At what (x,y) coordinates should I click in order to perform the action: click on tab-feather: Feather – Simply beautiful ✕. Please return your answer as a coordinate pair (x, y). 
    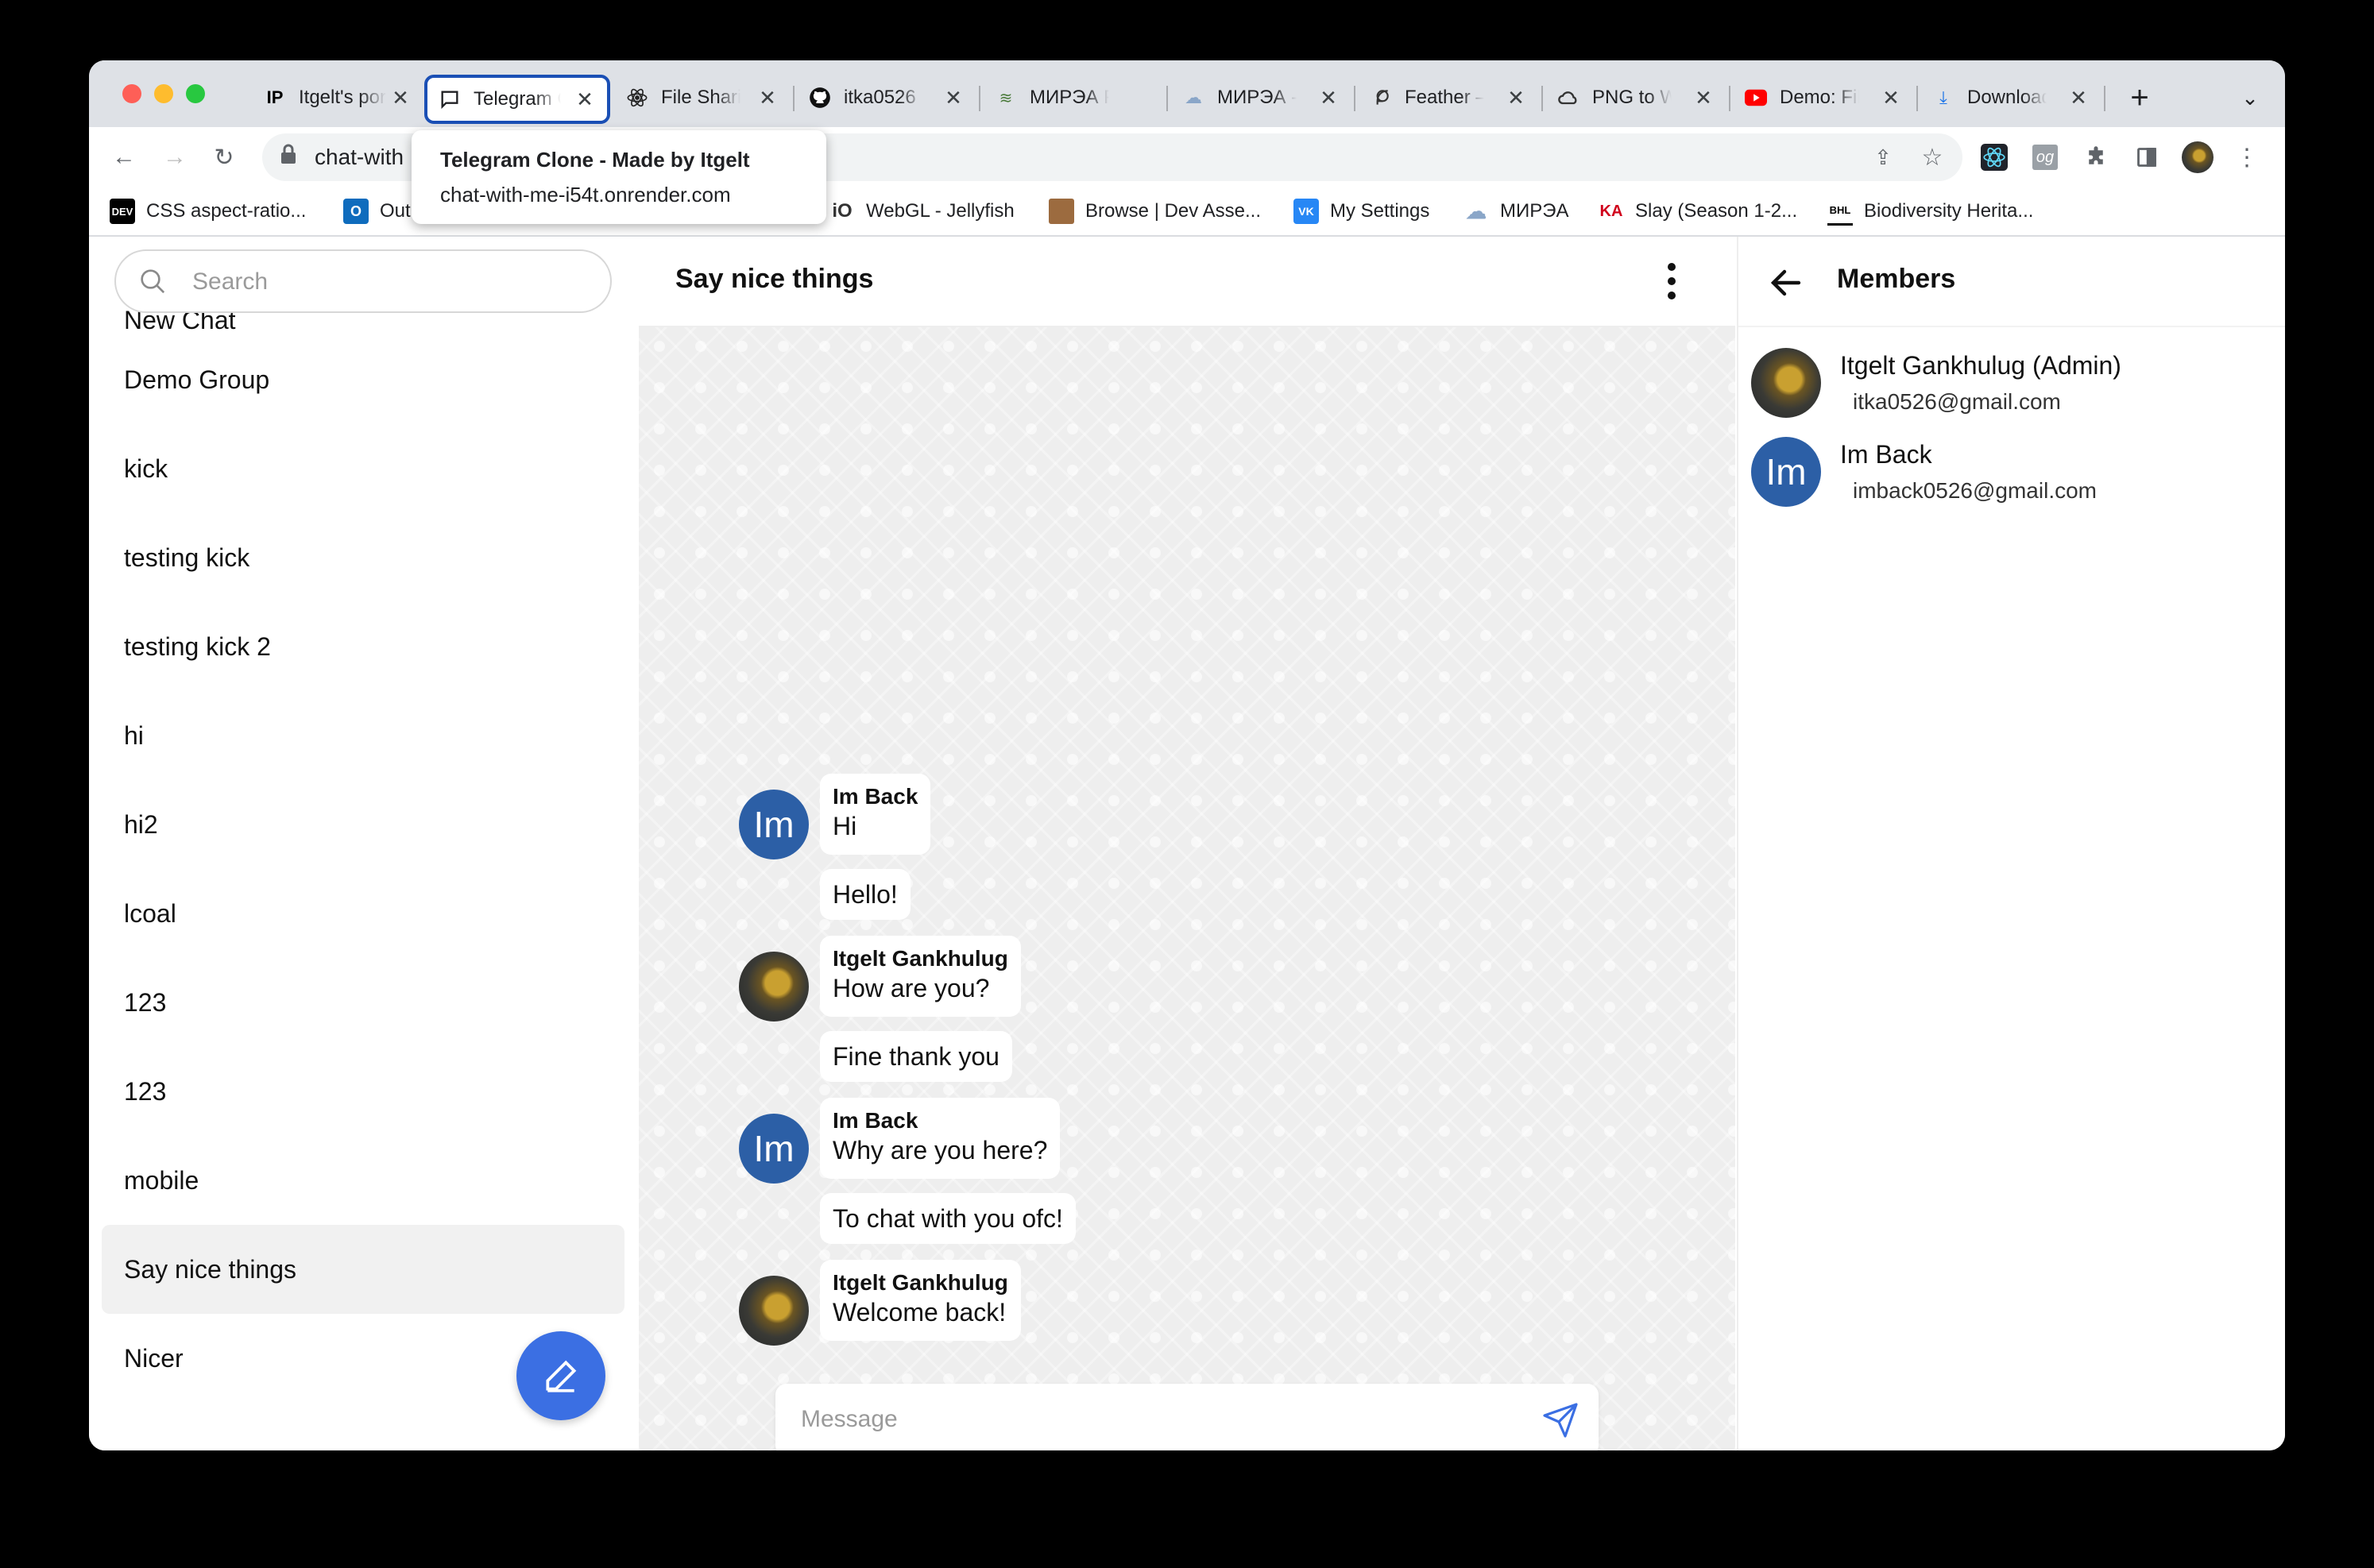
    Looking at the image, I should click on (1448, 97).